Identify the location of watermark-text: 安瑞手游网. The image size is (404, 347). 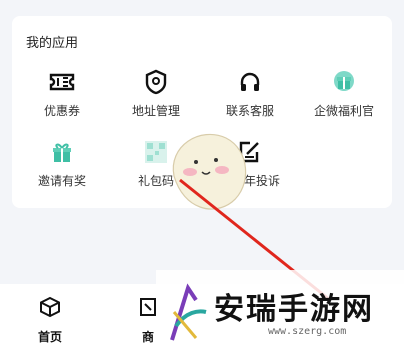
(294, 309).